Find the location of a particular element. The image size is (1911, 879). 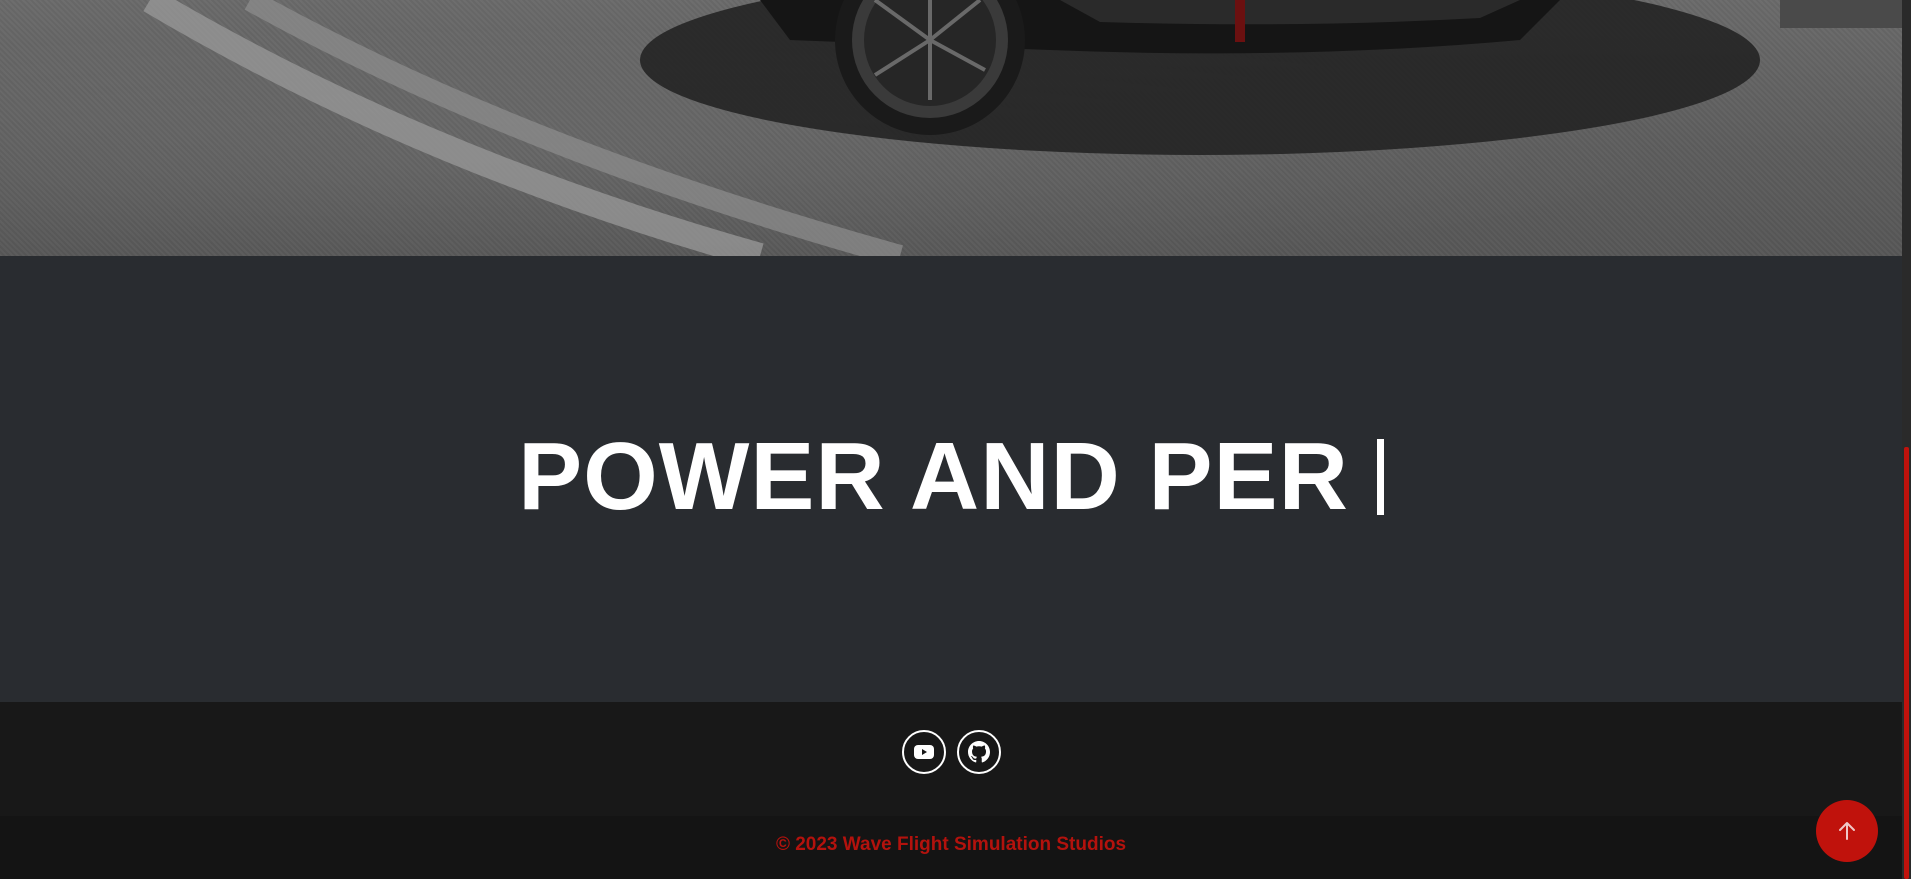

youtube-icon is located at coordinates (923, 752).